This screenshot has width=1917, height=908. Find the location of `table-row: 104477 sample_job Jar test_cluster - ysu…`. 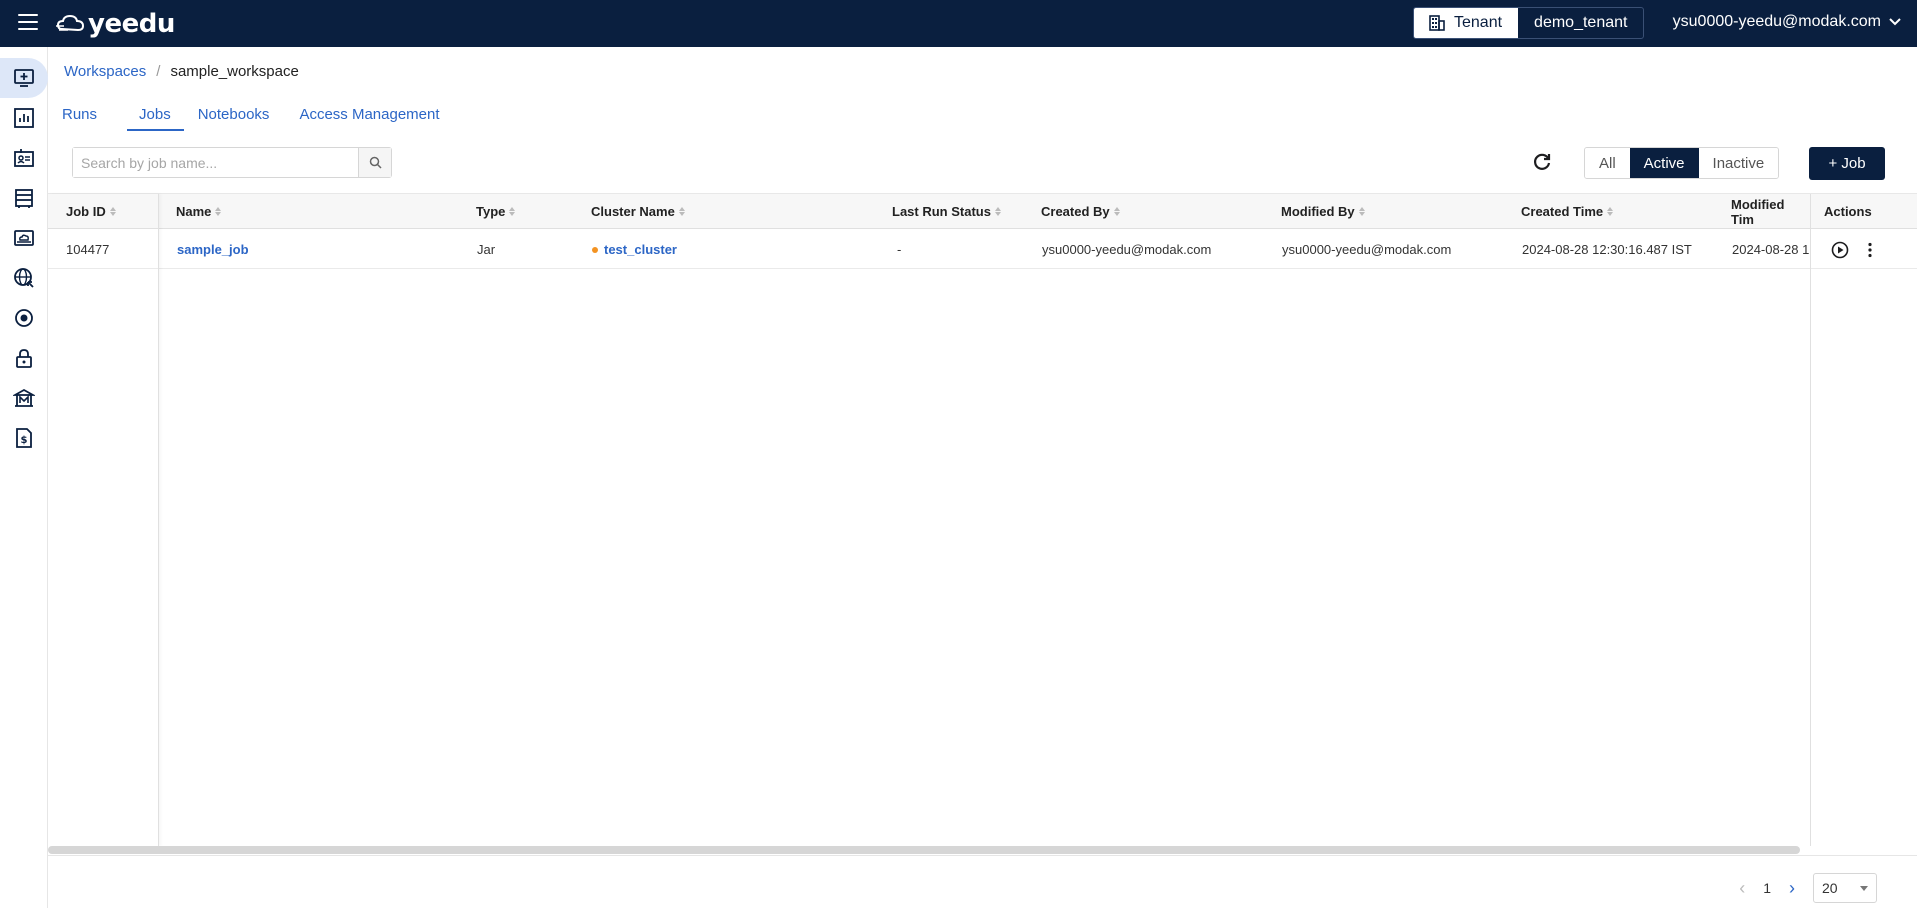

table-row: 104477 sample_job Jar test_cluster - ysu… is located at coordinates (982, 249).